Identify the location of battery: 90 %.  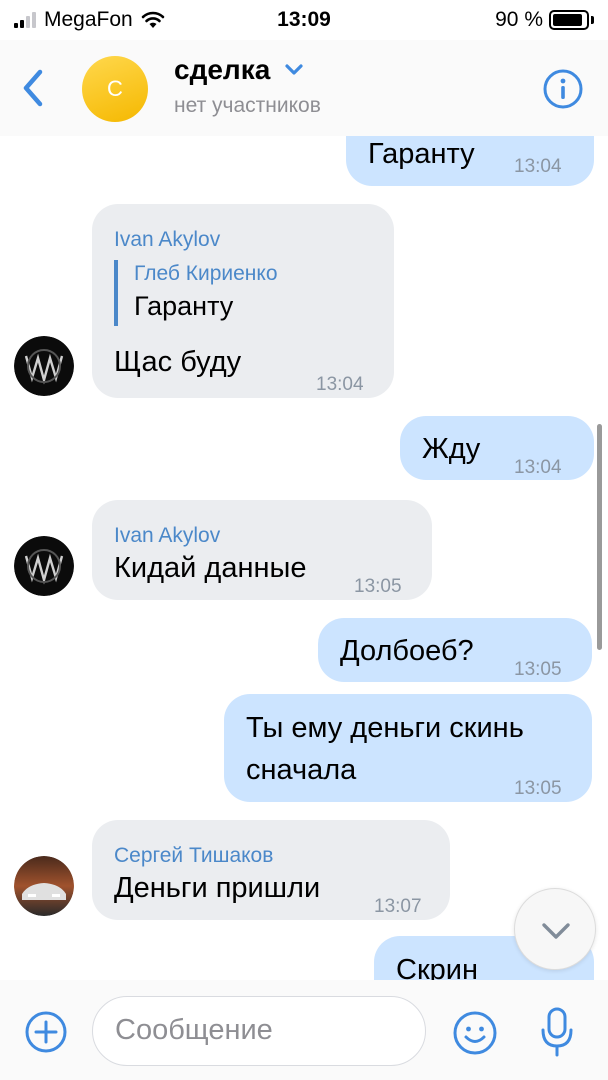
(544, 20).